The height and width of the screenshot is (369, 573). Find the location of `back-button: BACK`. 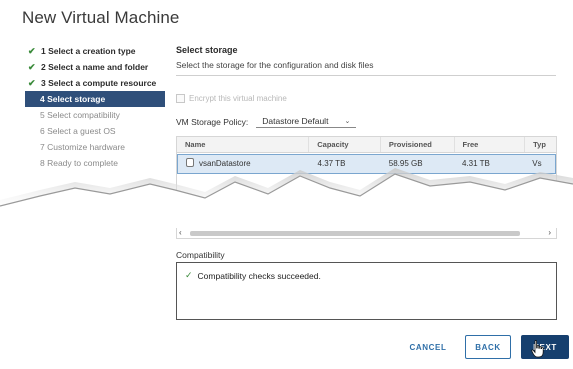

back-button: BACK is located at coordinates (488, 347).